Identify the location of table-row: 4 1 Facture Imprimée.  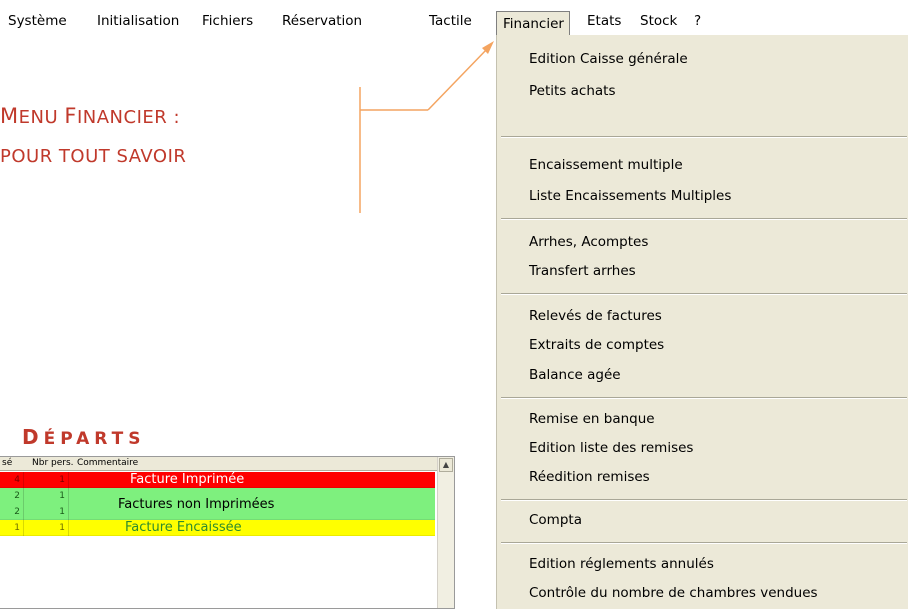
(217, 480).